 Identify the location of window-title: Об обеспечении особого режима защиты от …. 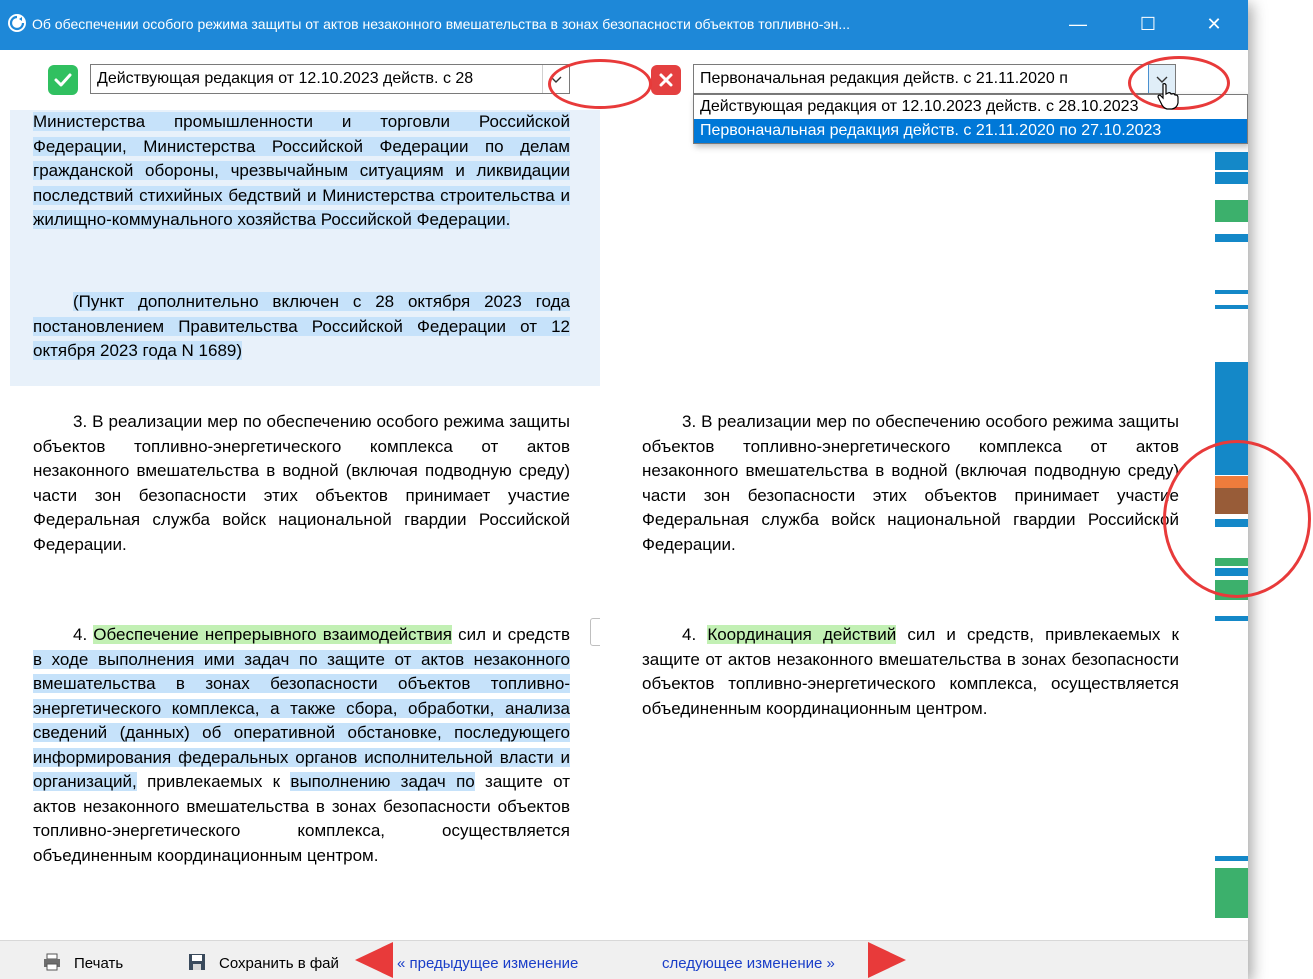
(441, 24).